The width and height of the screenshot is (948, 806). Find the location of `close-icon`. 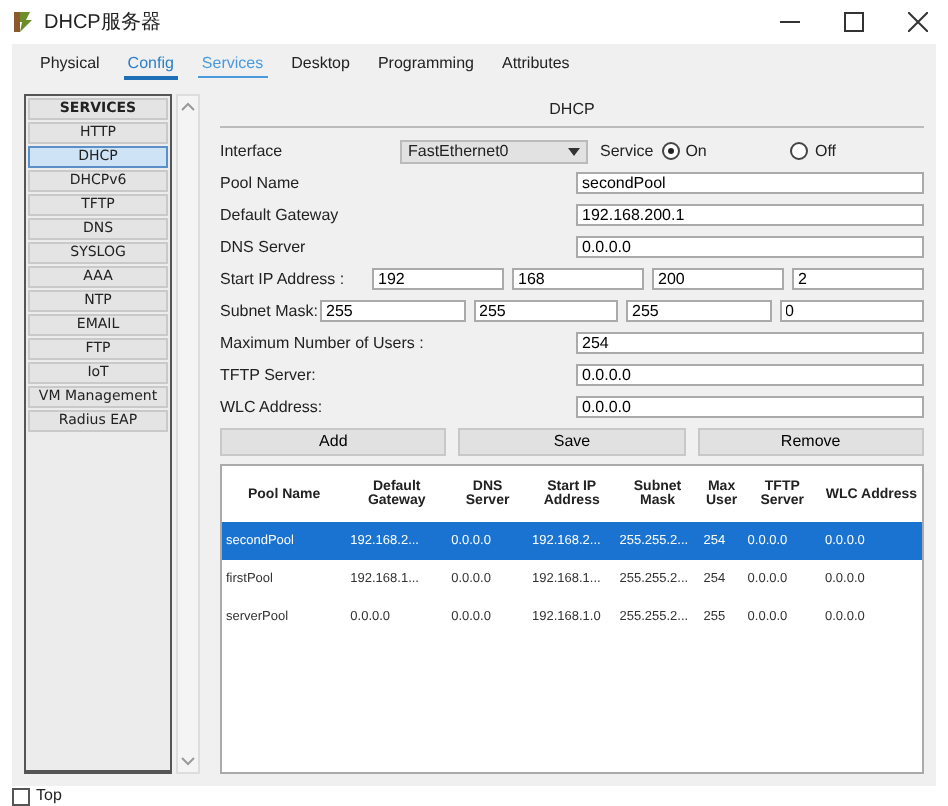

close-icon is located at coordinates (918, 22).